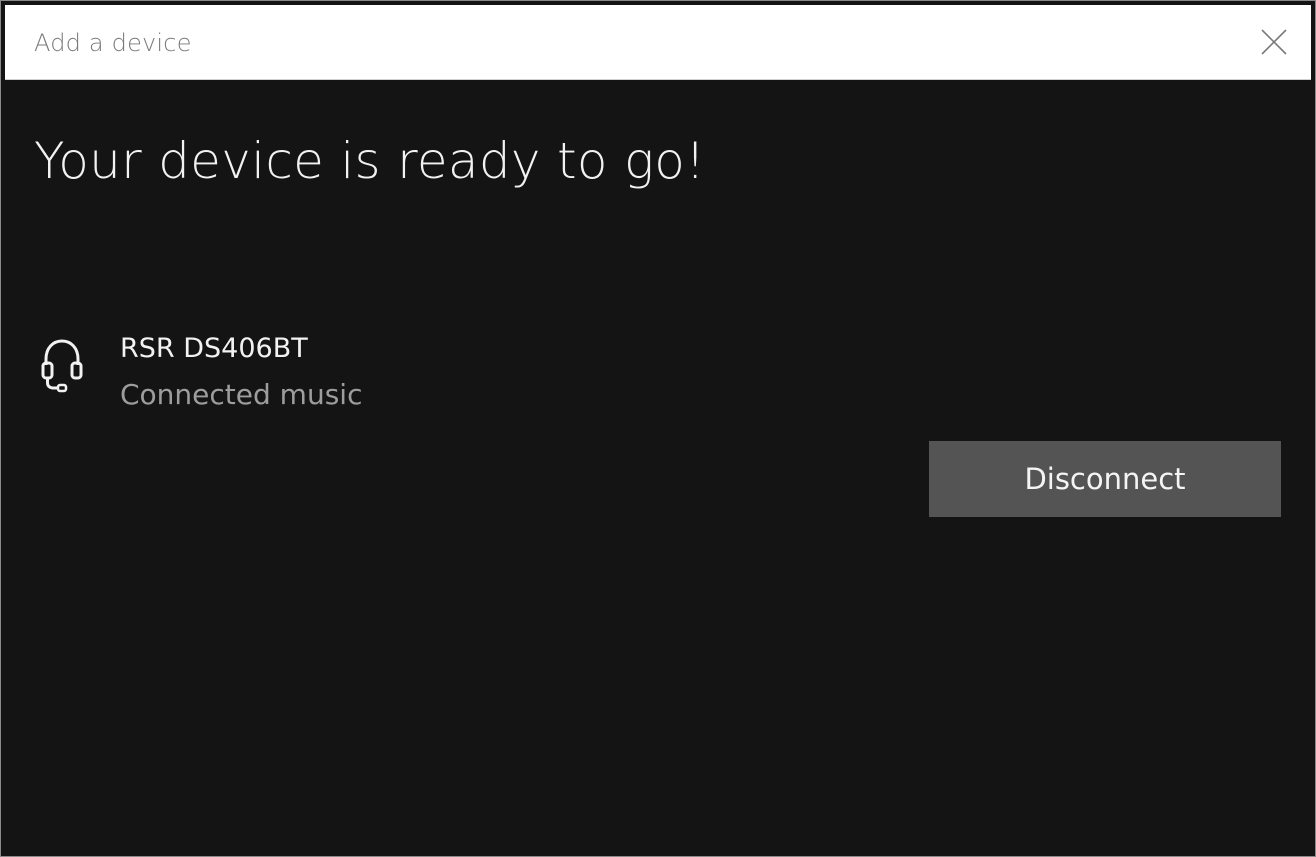  What do you see at coordinates (62, 366) in the screenshot?
I see `headset-icon` at bounding box center [62, 366].